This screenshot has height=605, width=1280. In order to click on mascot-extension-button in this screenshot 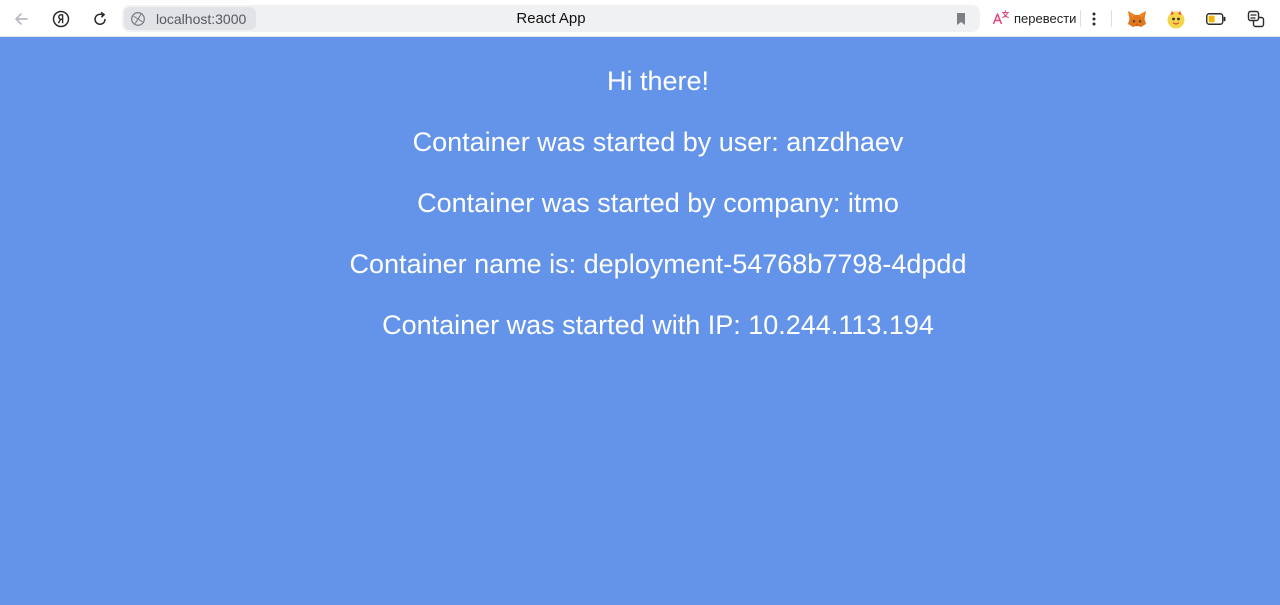, I will do `click(1176, 19)`.